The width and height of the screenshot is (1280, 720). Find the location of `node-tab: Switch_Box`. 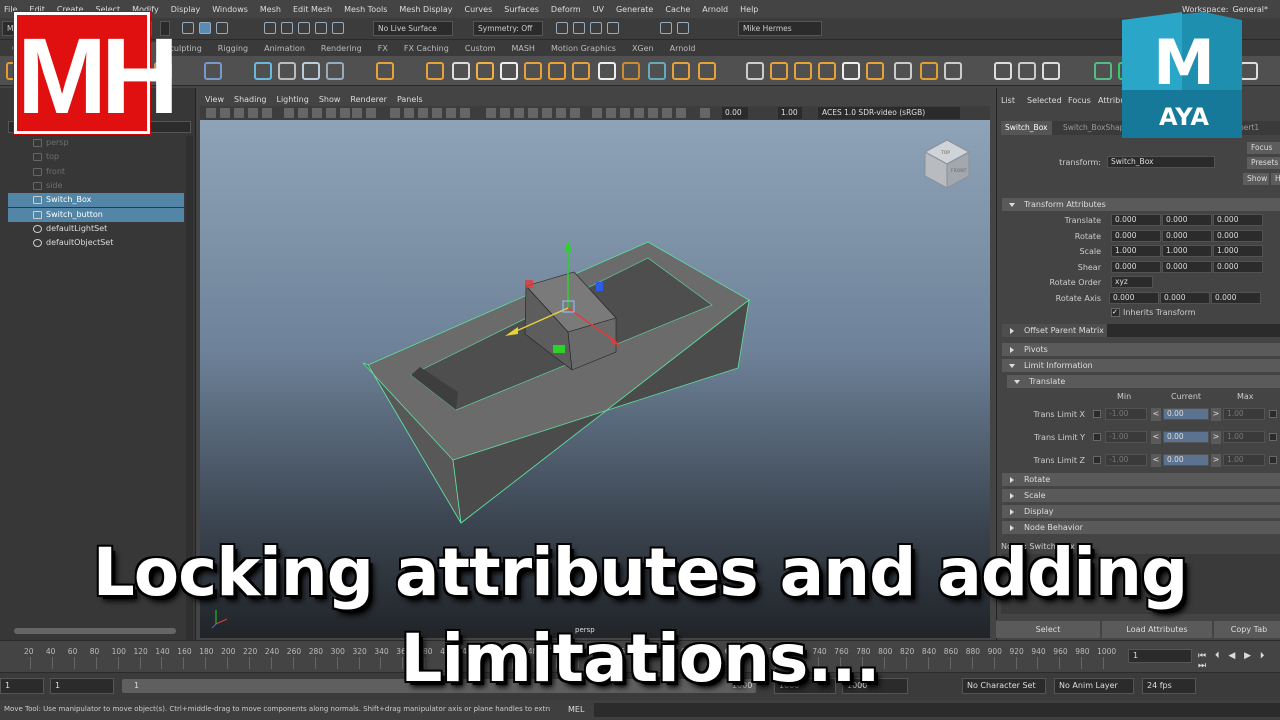

node-tab: Switch_Box is located at coordinates (1026, 128).